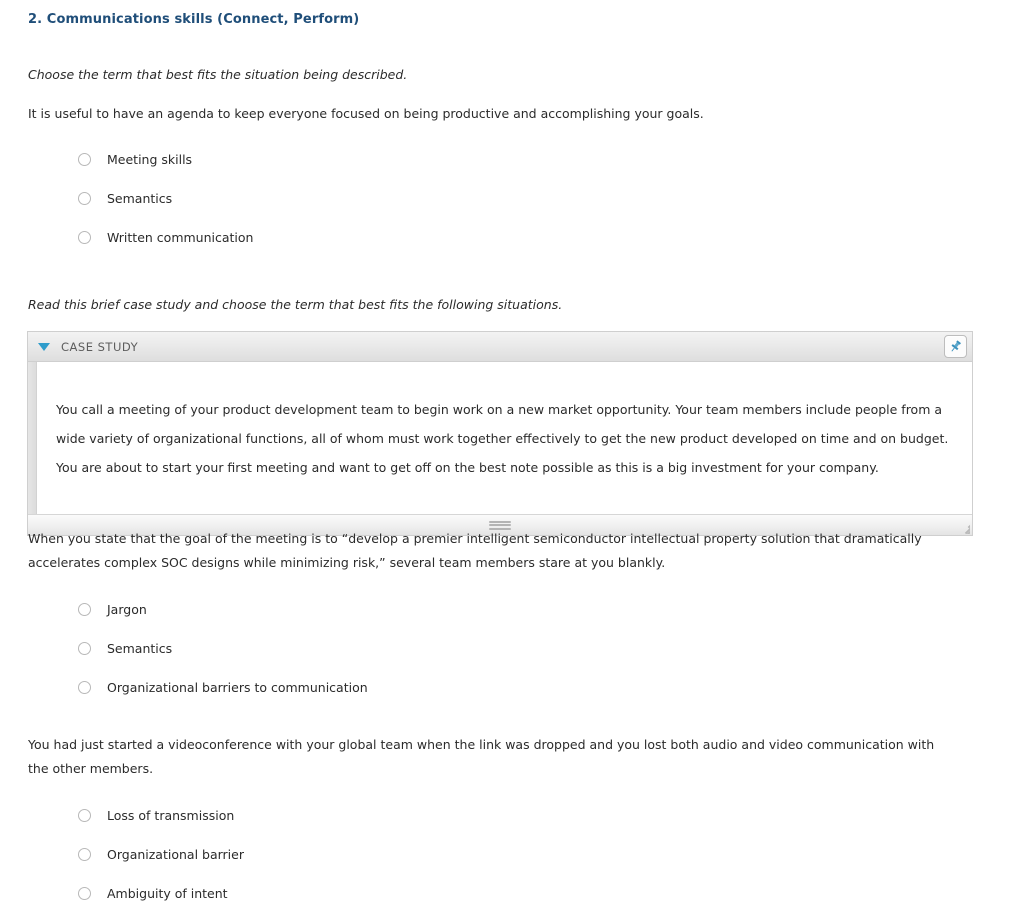  I want to click on option-row: Jargon, so click(501, 609).